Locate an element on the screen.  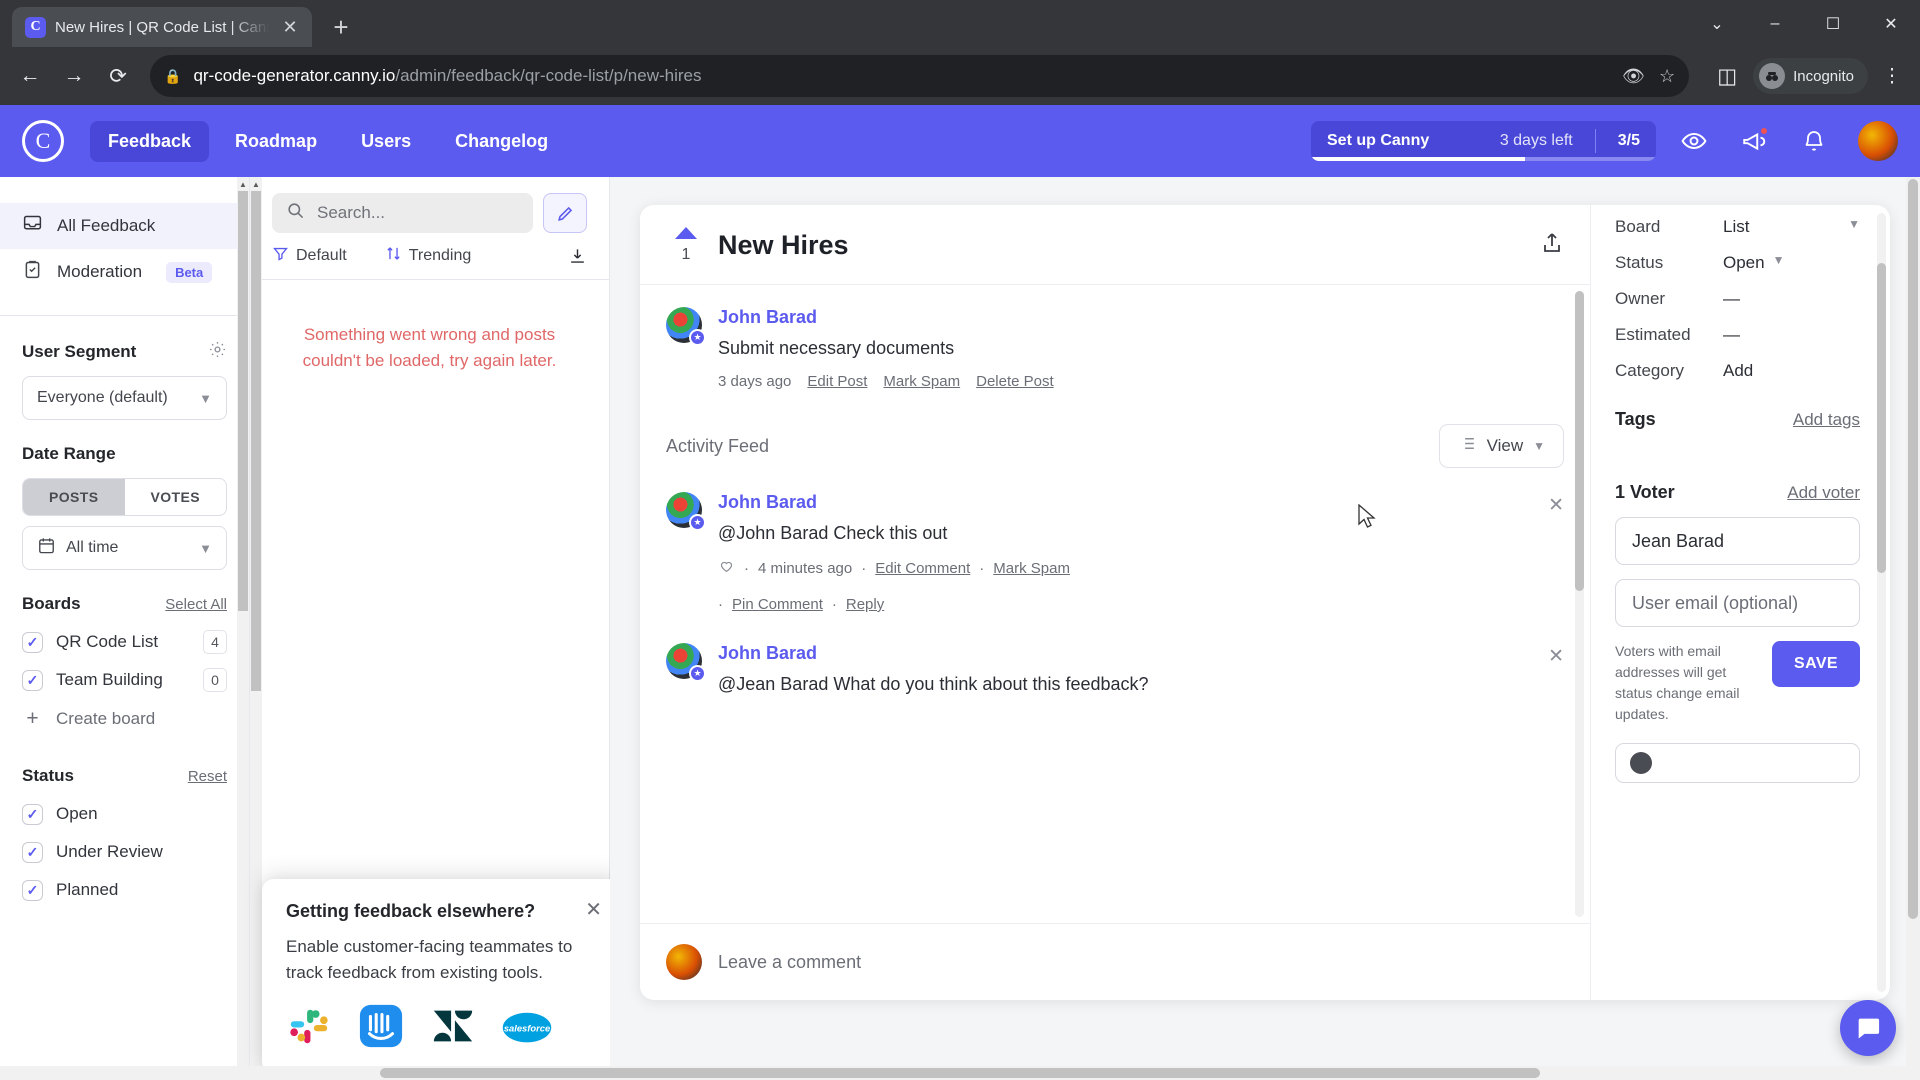
detail-row-status: Status Open ▼ is located at coordinates (1737, 263).